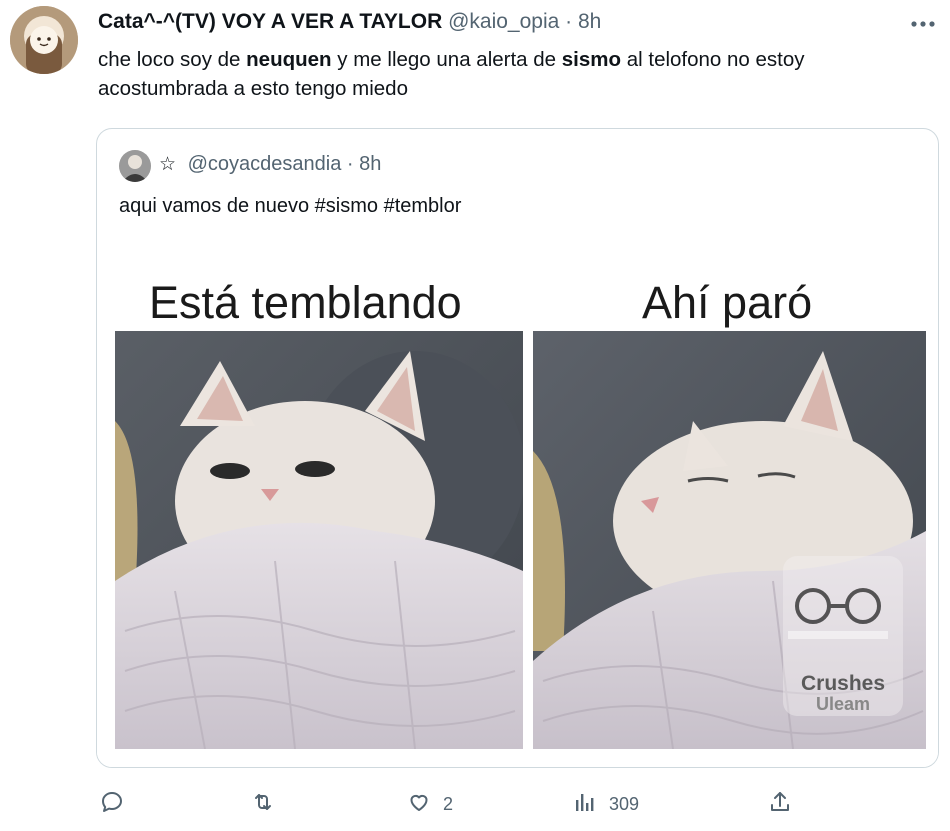 The image size is (950, 831). I want to click on views-chart-icon, so click(585, 804).